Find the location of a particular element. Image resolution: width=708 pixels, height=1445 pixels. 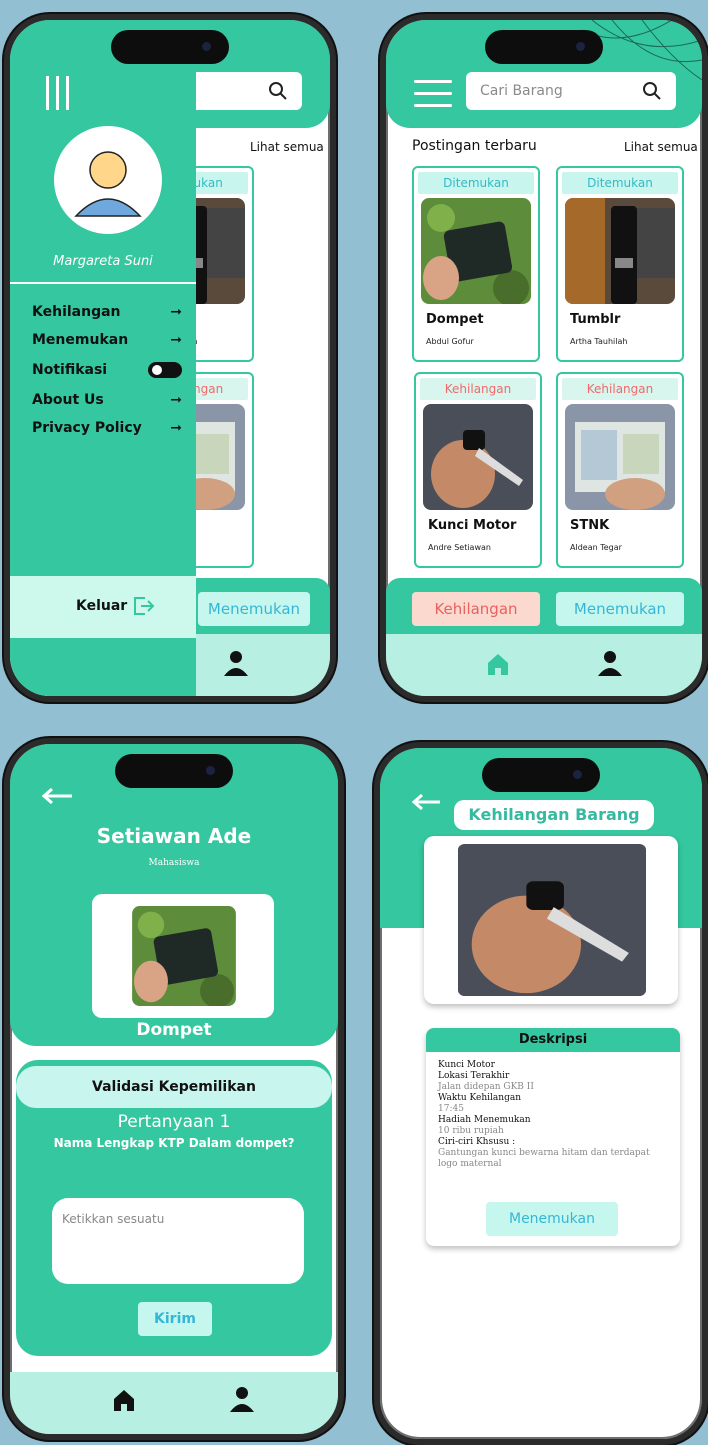

reward-label: Hadiah Menemukan is located at coordinates (484, 1120).